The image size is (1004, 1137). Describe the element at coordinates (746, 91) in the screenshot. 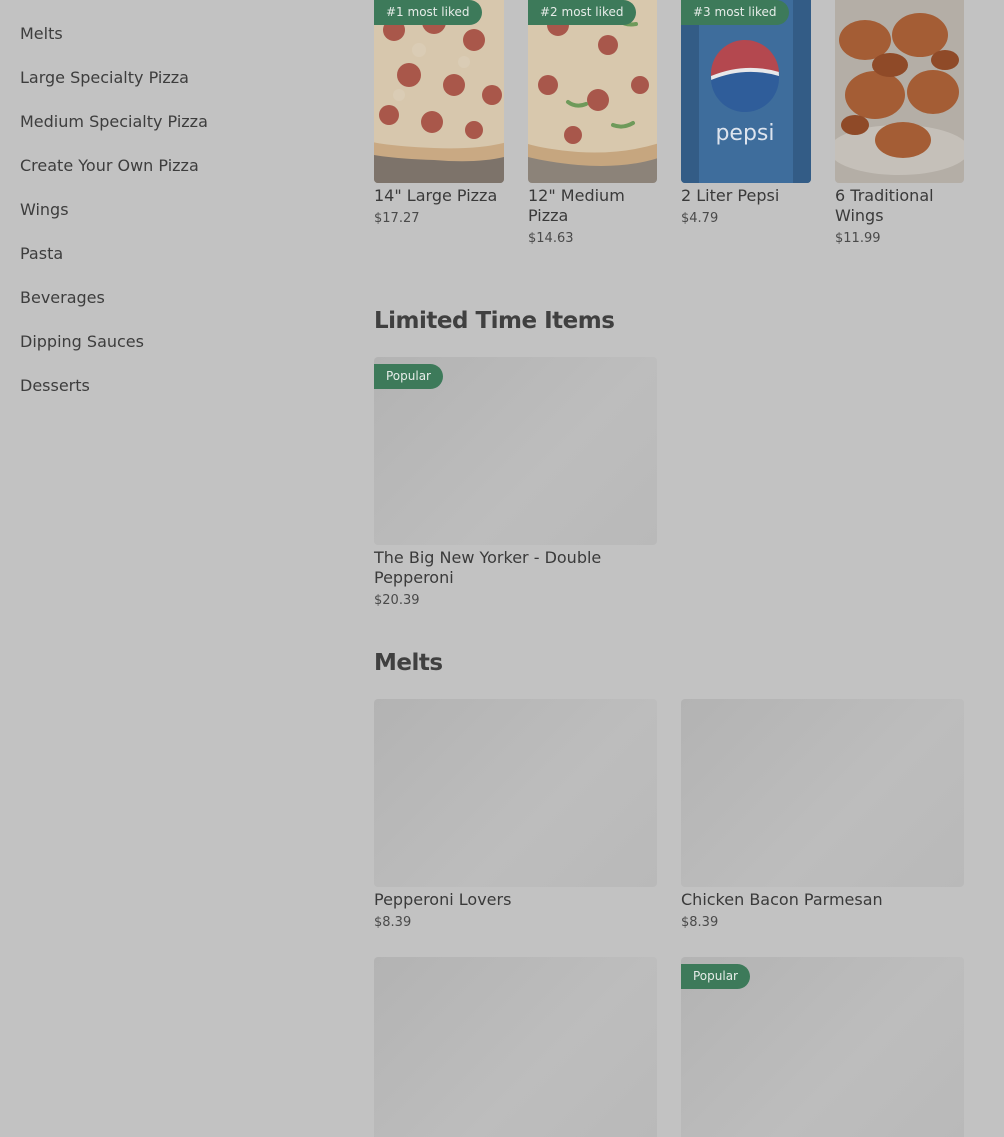

I see `pepsi-bottle-image: pepsi #3 most liked` at that location.